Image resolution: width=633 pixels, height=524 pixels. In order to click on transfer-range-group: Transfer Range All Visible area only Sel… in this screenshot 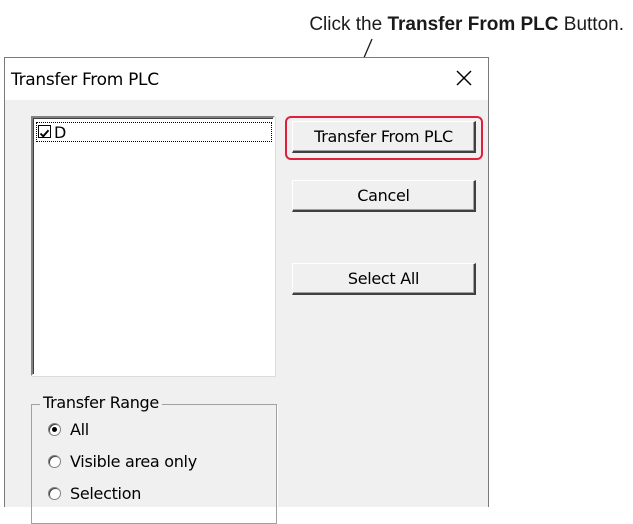, I will do `click(154, 458)`.